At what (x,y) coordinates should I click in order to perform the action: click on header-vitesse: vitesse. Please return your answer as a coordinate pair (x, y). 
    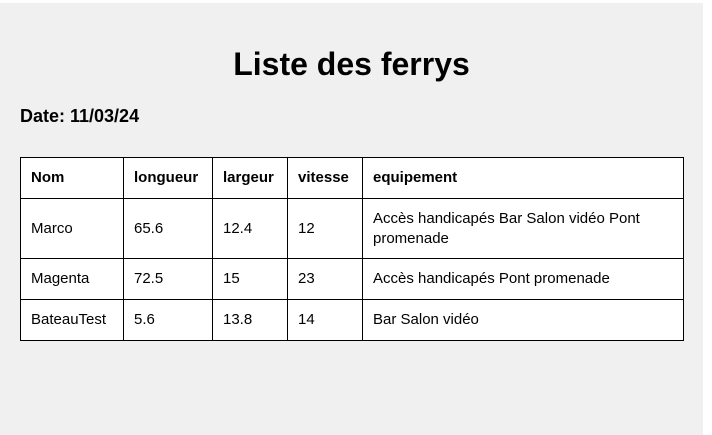
    Looking at the image, I should click on (325, 178).